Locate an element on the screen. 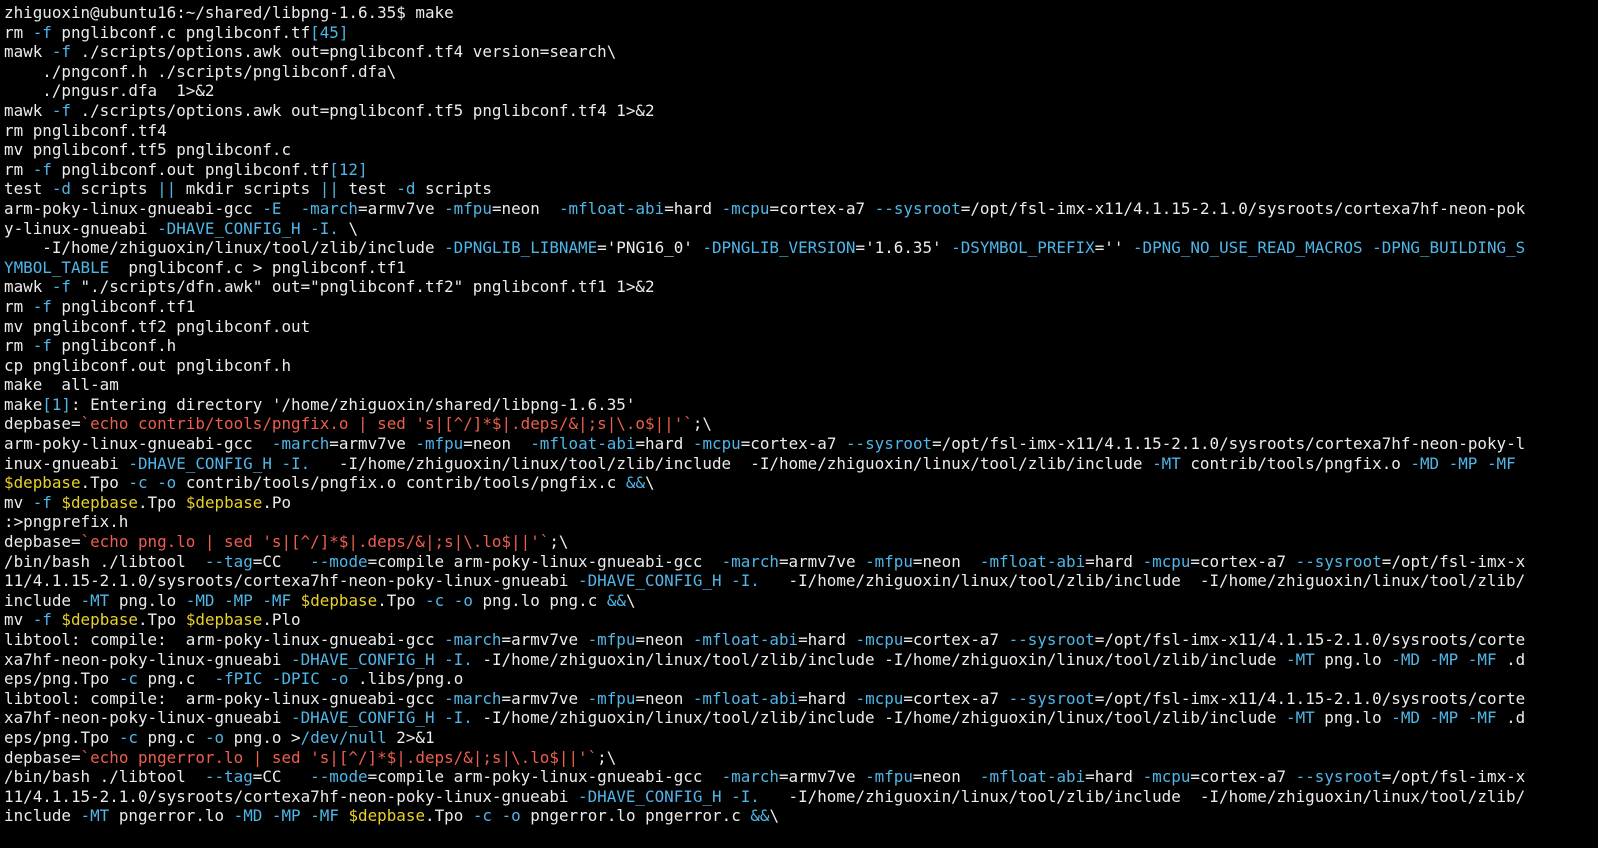 This screenshot has width=1598, height=848. terminal-text: depbase= is located at coordinates (42, 424).